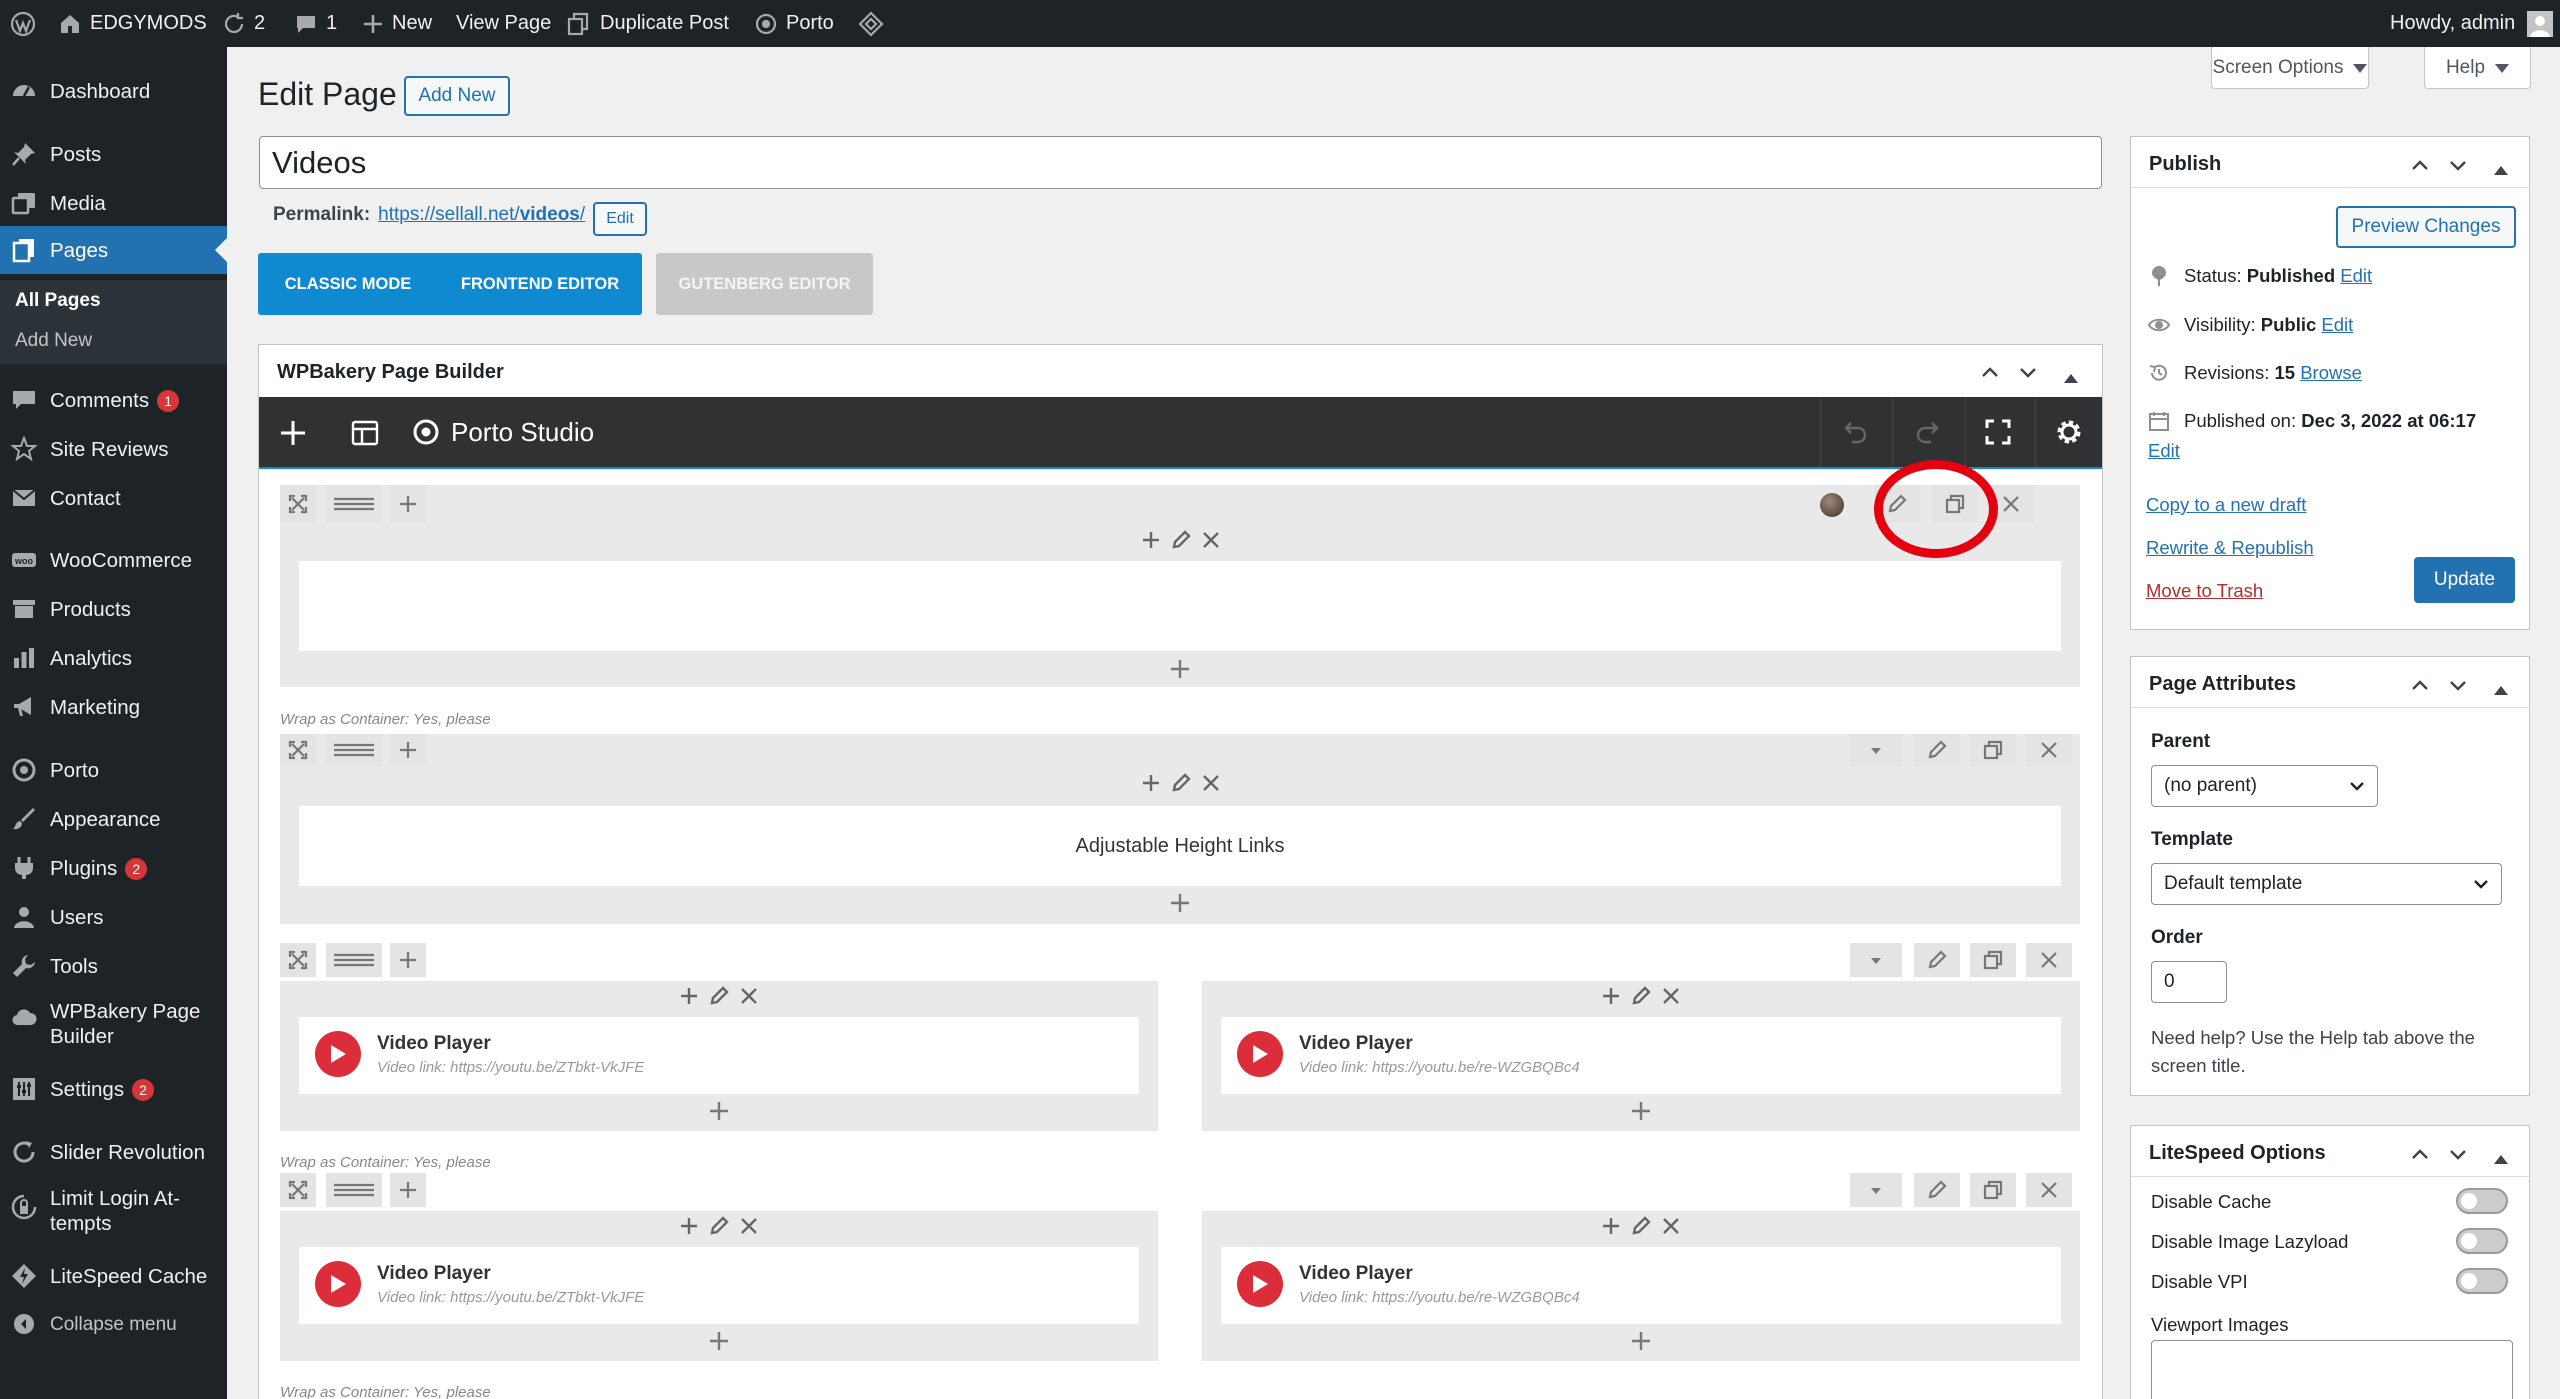 Image resolution: width=2560 pixels, height=1399 pixels. I want to click on sidebar-item-porto: Porto, so click(113, 770).